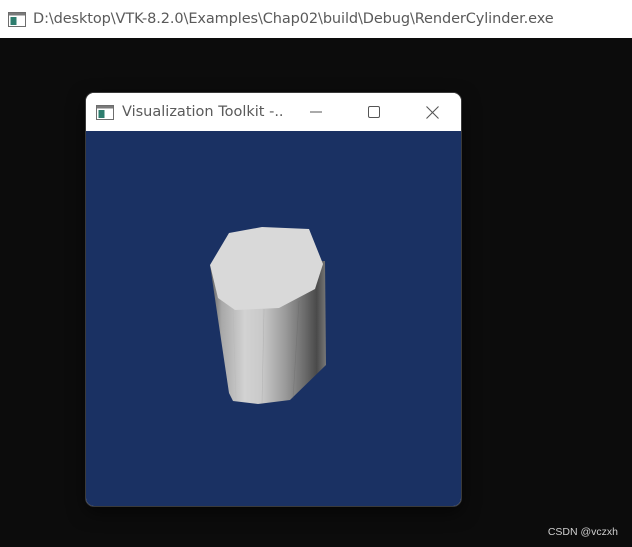 The height and width of the screenshot is (547, 632). What do you see at coordinates (268, 316) in the screenshot?
I see `cylinder-scene` at bounding box center [268, 316].